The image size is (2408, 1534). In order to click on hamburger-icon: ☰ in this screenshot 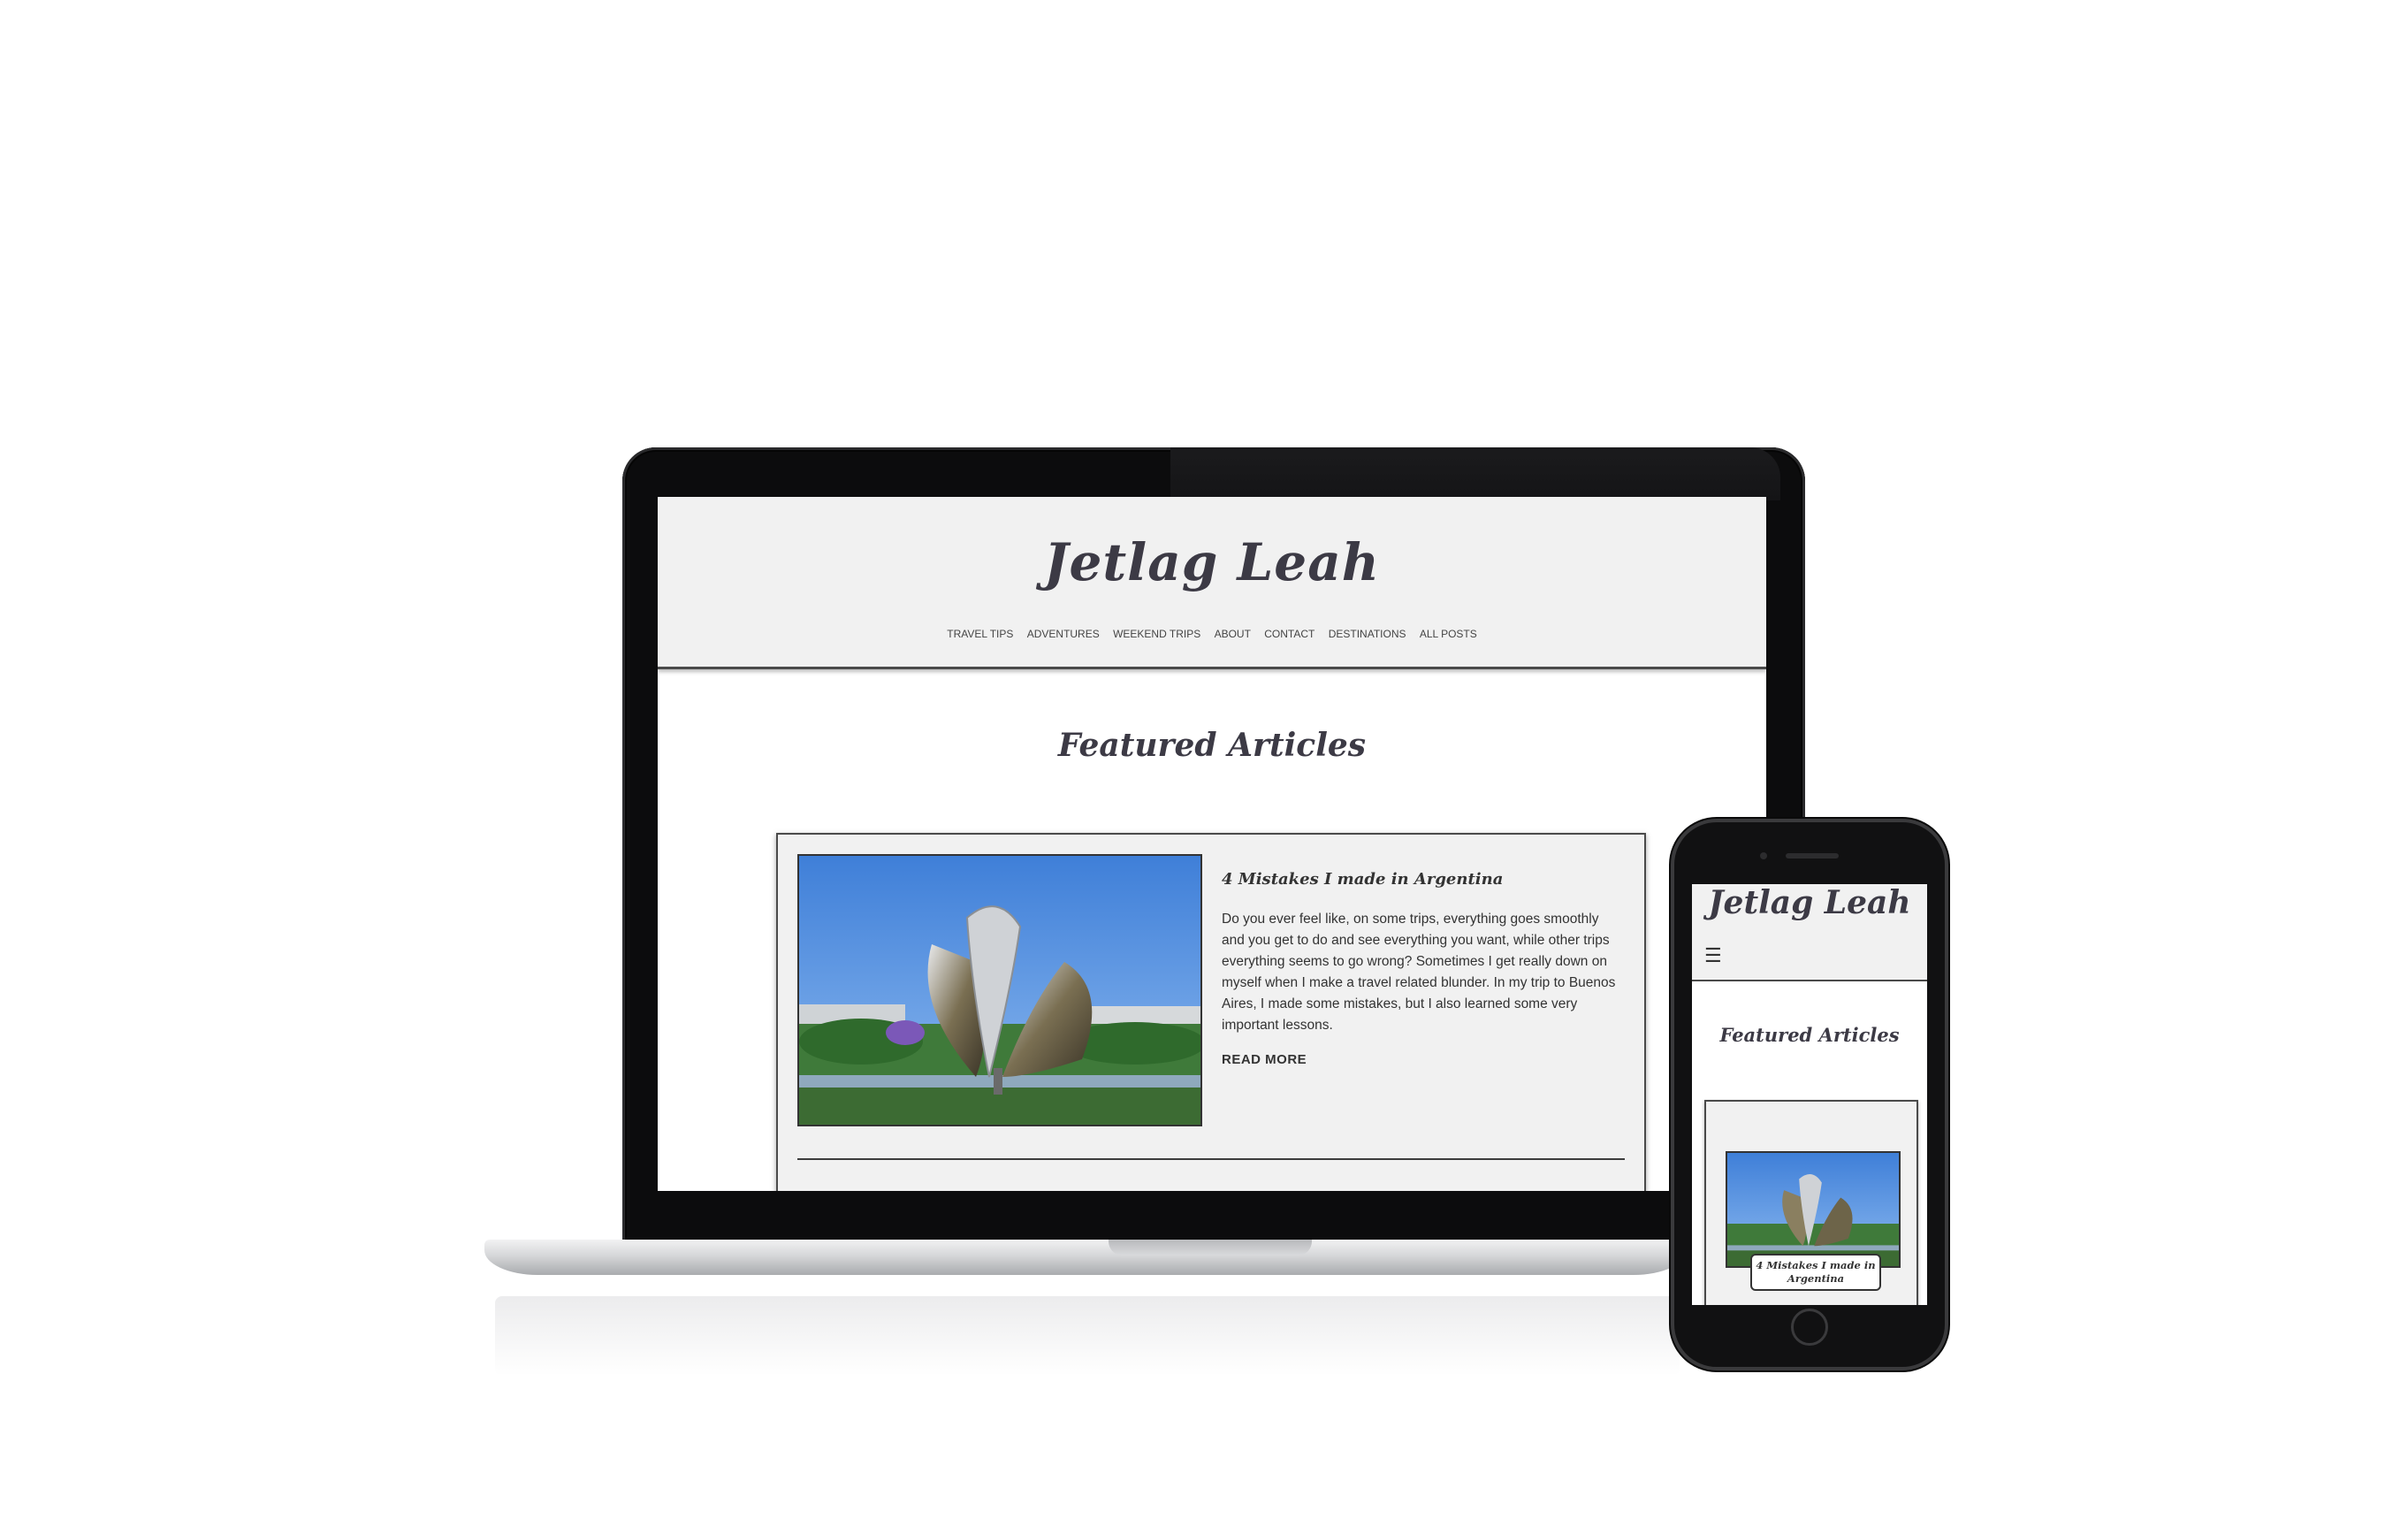, I will do `click(1713, 955)`.